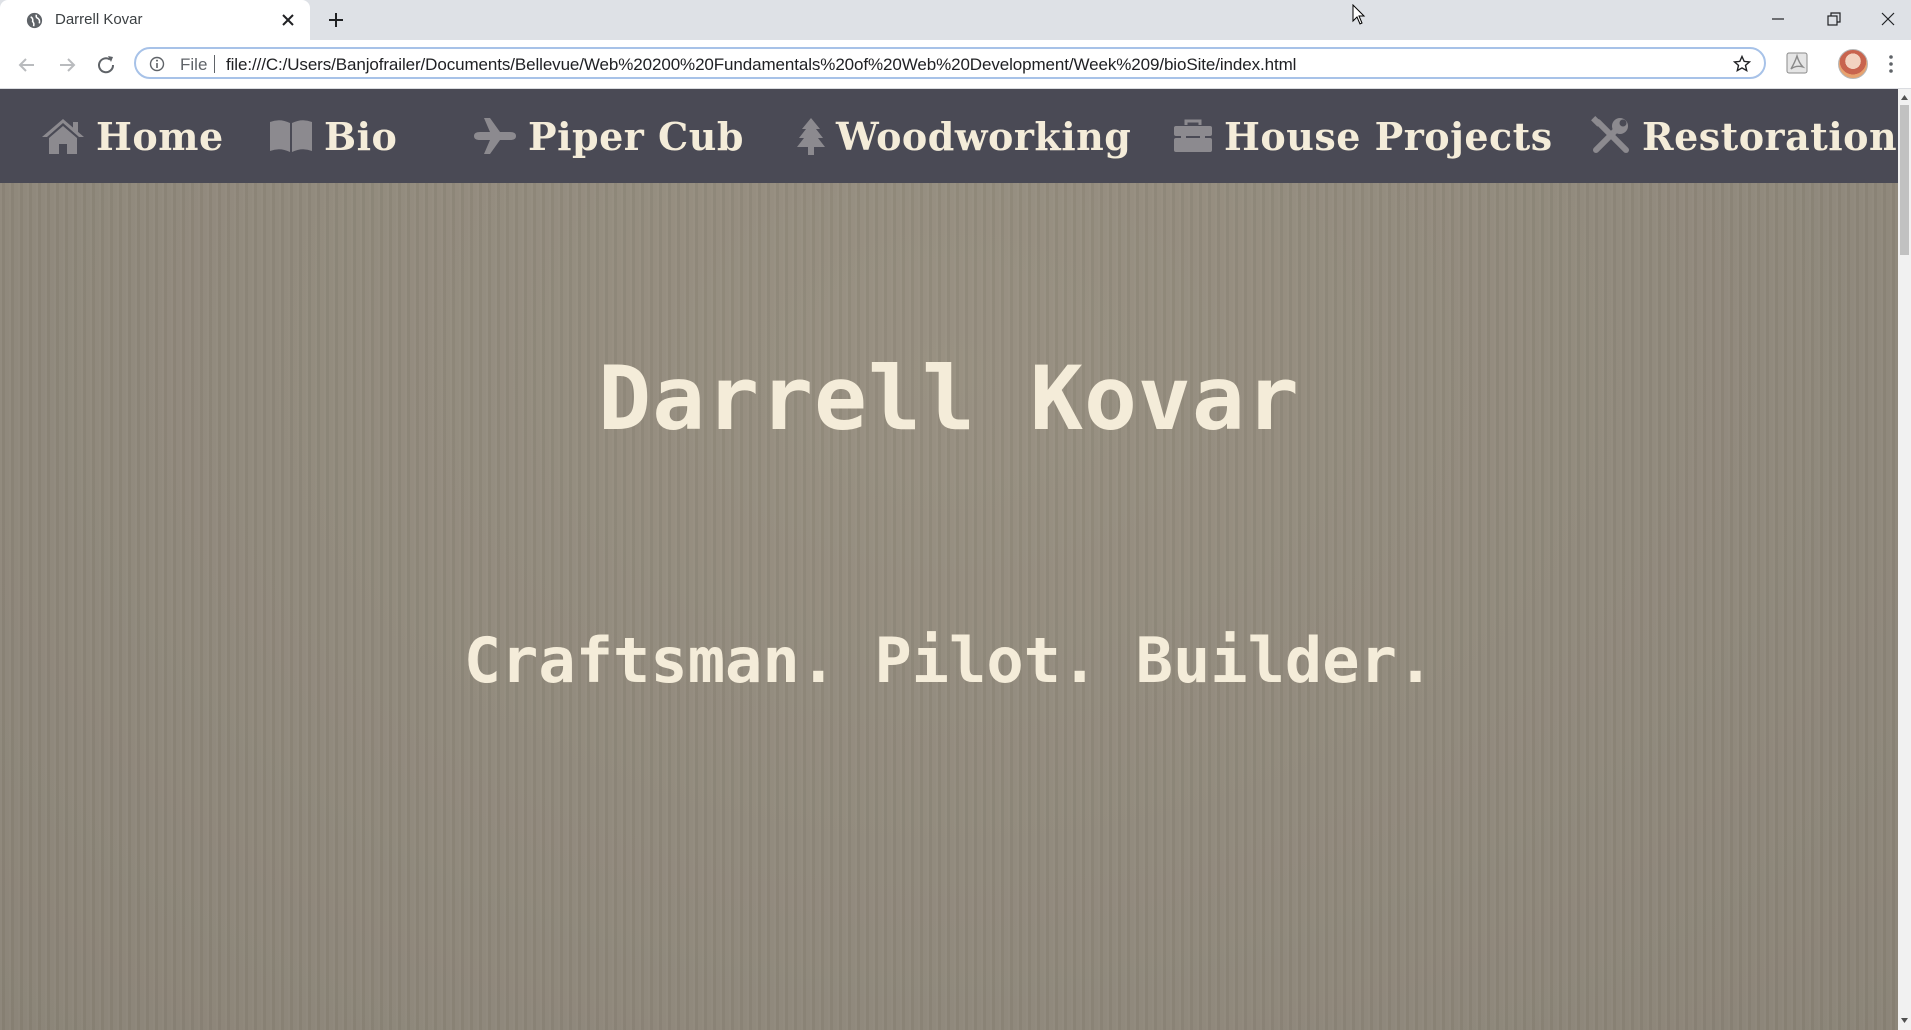  I want to click on tab-strip: Darrell Kovar, so click(955, 20).